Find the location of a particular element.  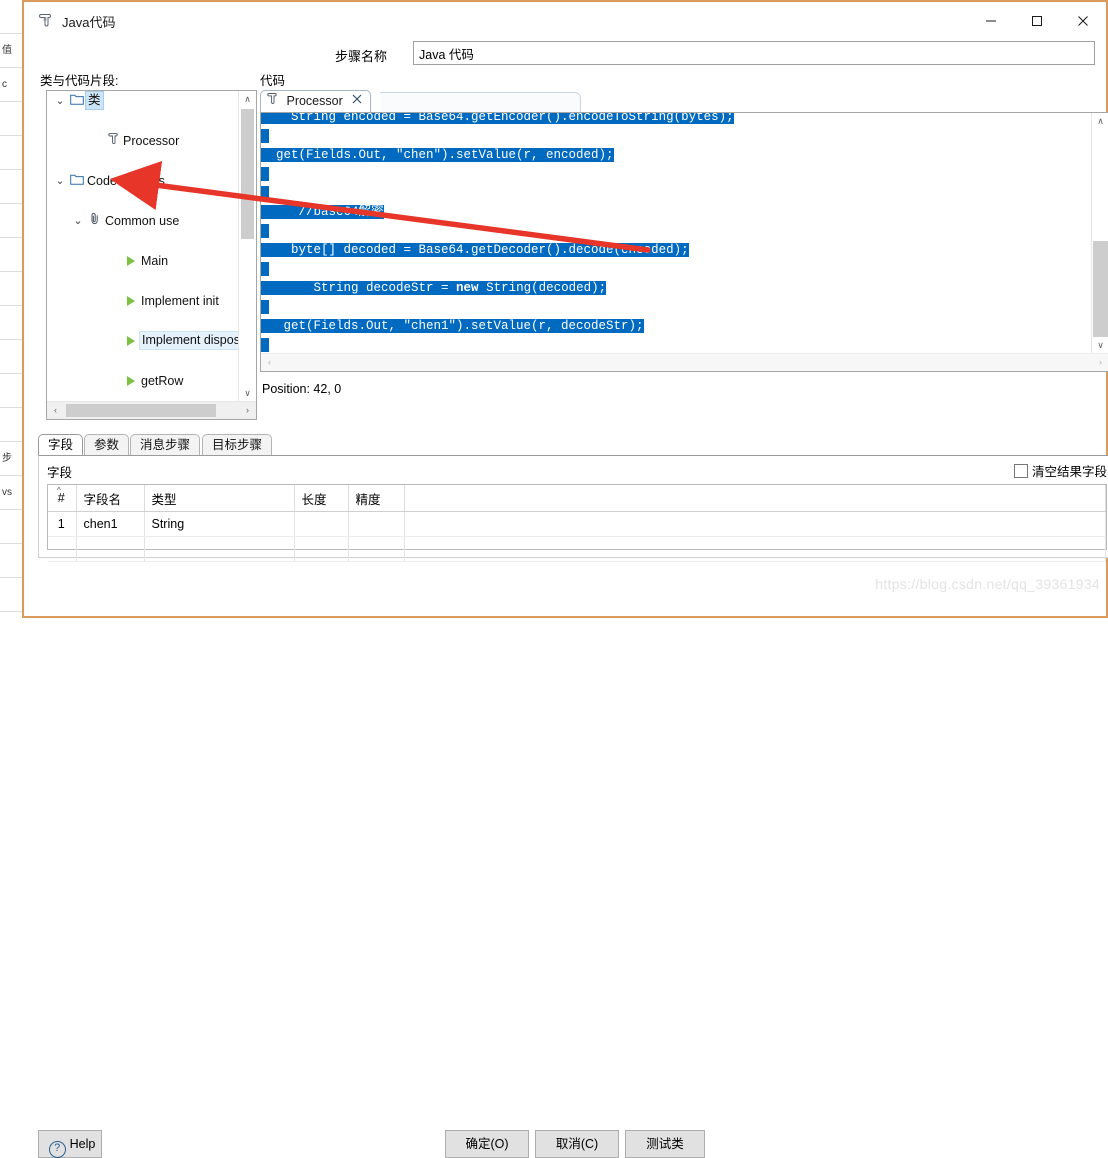

table-cell: chen1 is located at coordinates (110, 524).